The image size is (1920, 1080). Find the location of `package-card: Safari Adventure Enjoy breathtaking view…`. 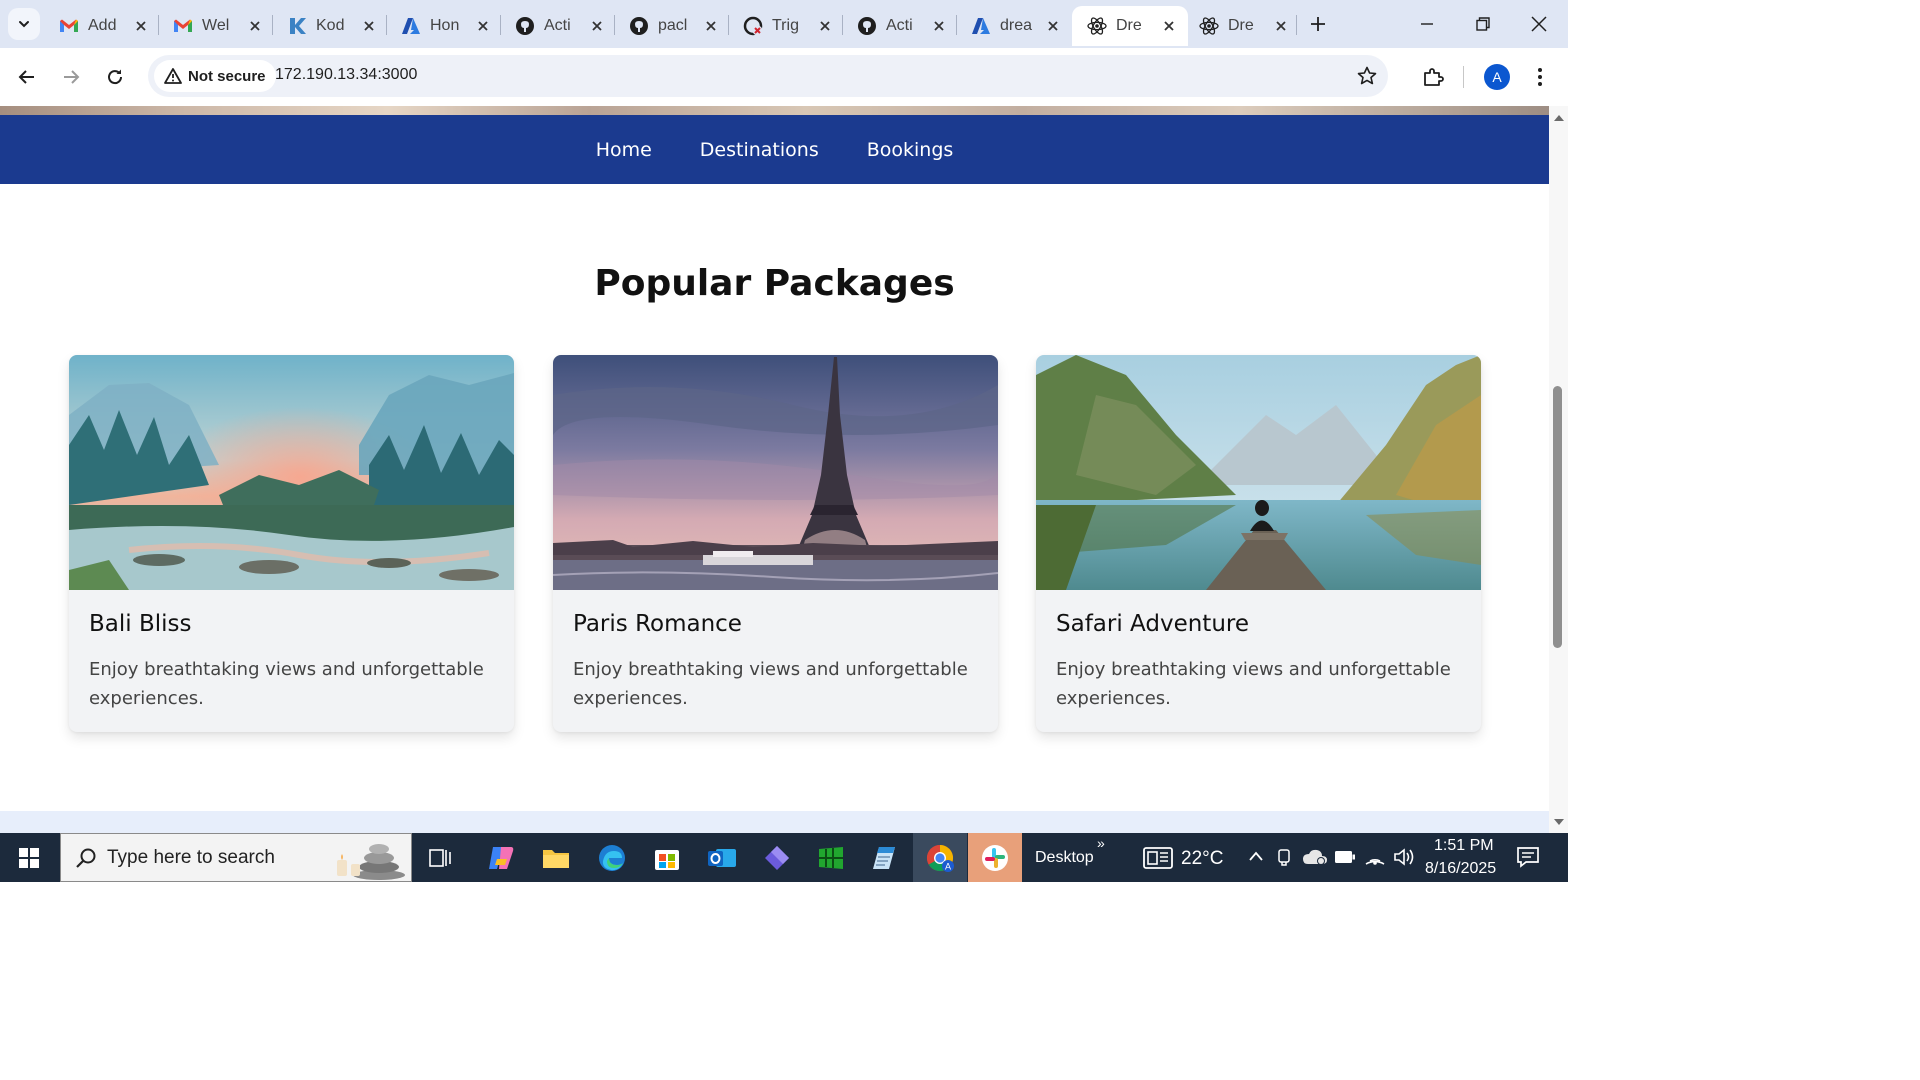

package-card: Safari Adventure Enjoy breathtaking view… is located at coordinates (1258, 543).